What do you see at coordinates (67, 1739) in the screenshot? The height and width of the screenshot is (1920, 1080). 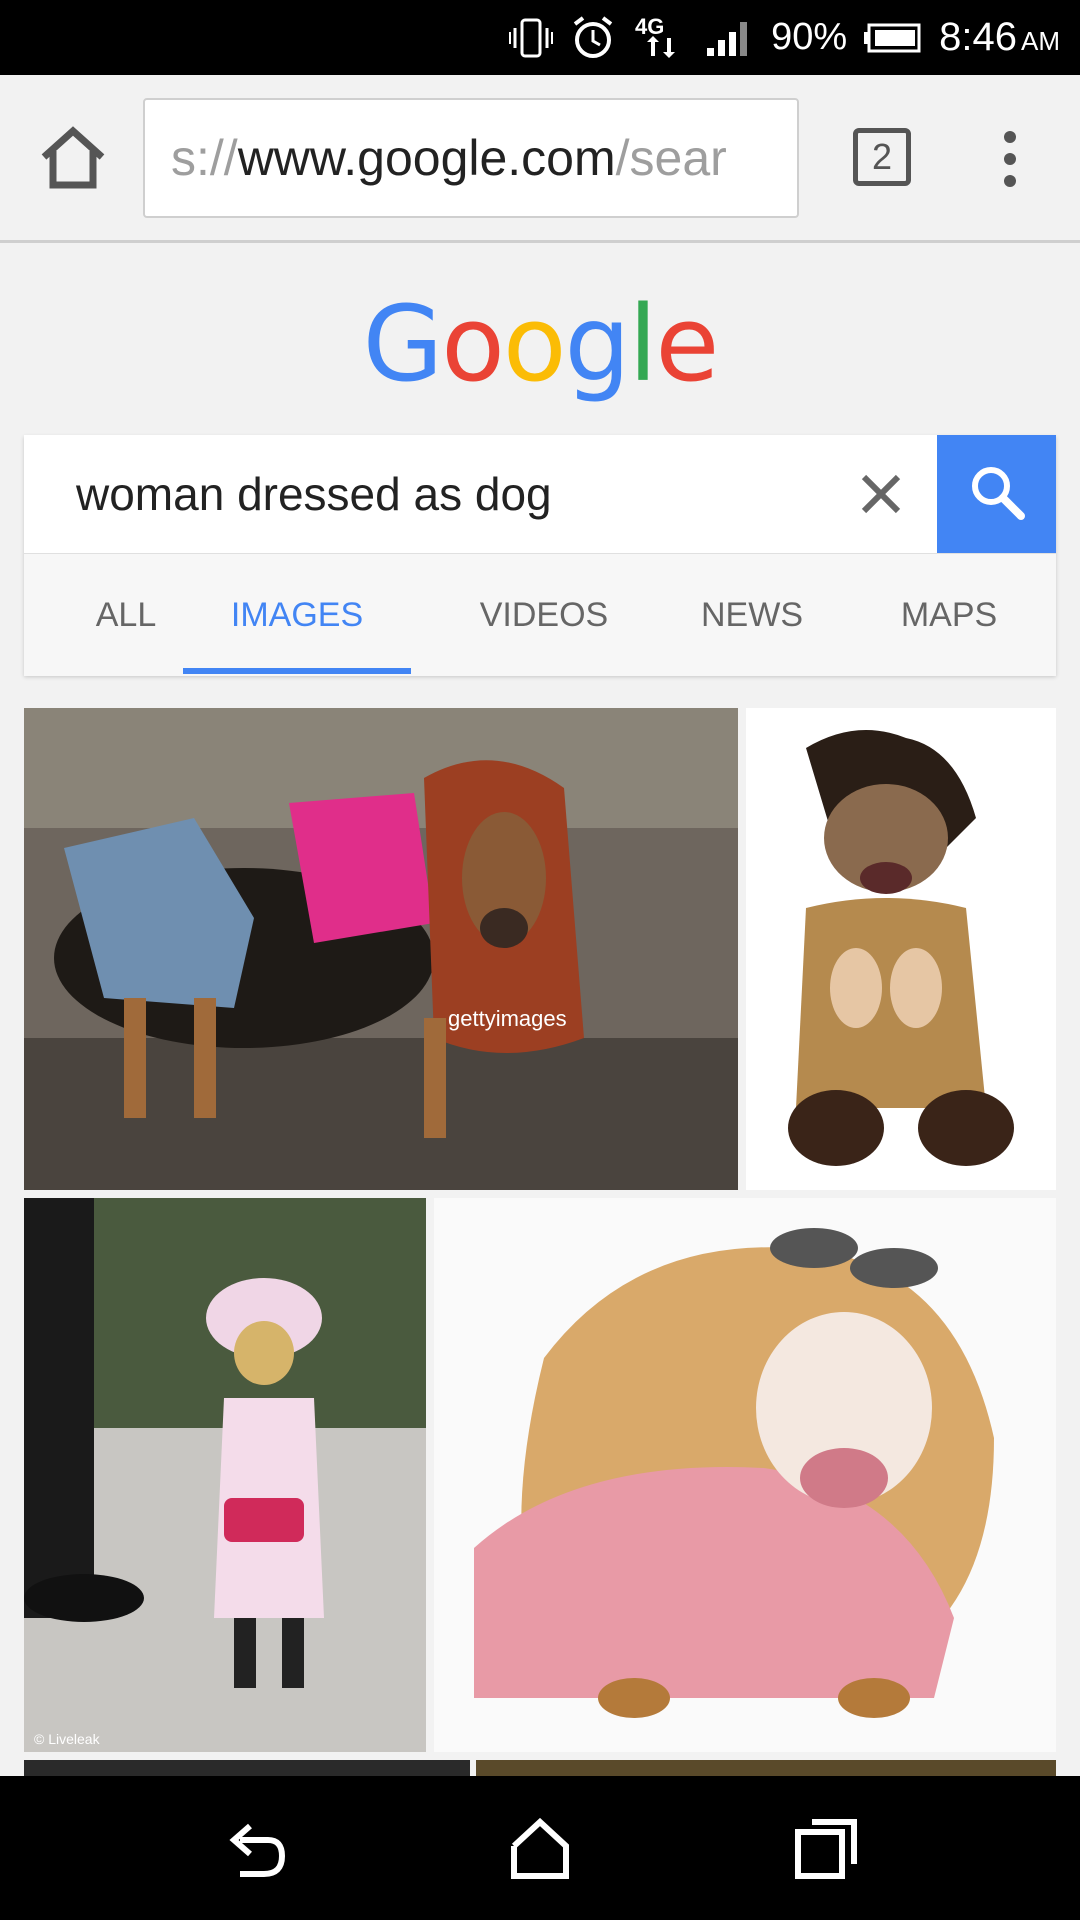 I see `image-watermark: © Liveleak` at bounding box center [67, 1739].